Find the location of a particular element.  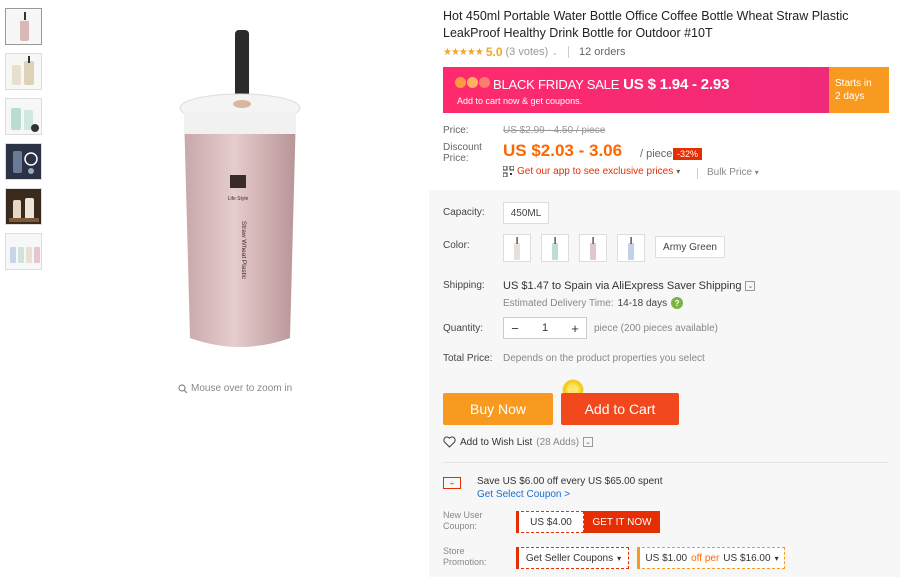

get-it-now-button: GET IT NOW is located at coordinates (622, 522).